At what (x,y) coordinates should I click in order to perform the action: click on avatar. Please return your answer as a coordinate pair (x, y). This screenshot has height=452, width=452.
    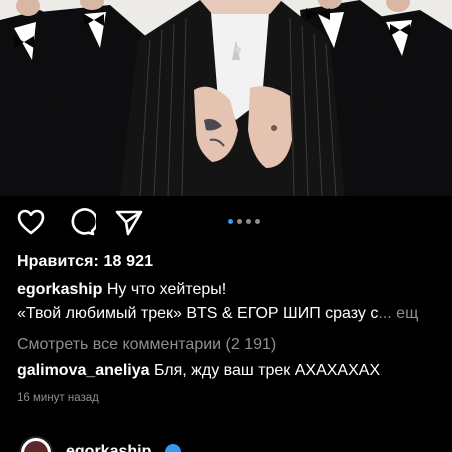
    Looking at the image, I should click on (36, 444).